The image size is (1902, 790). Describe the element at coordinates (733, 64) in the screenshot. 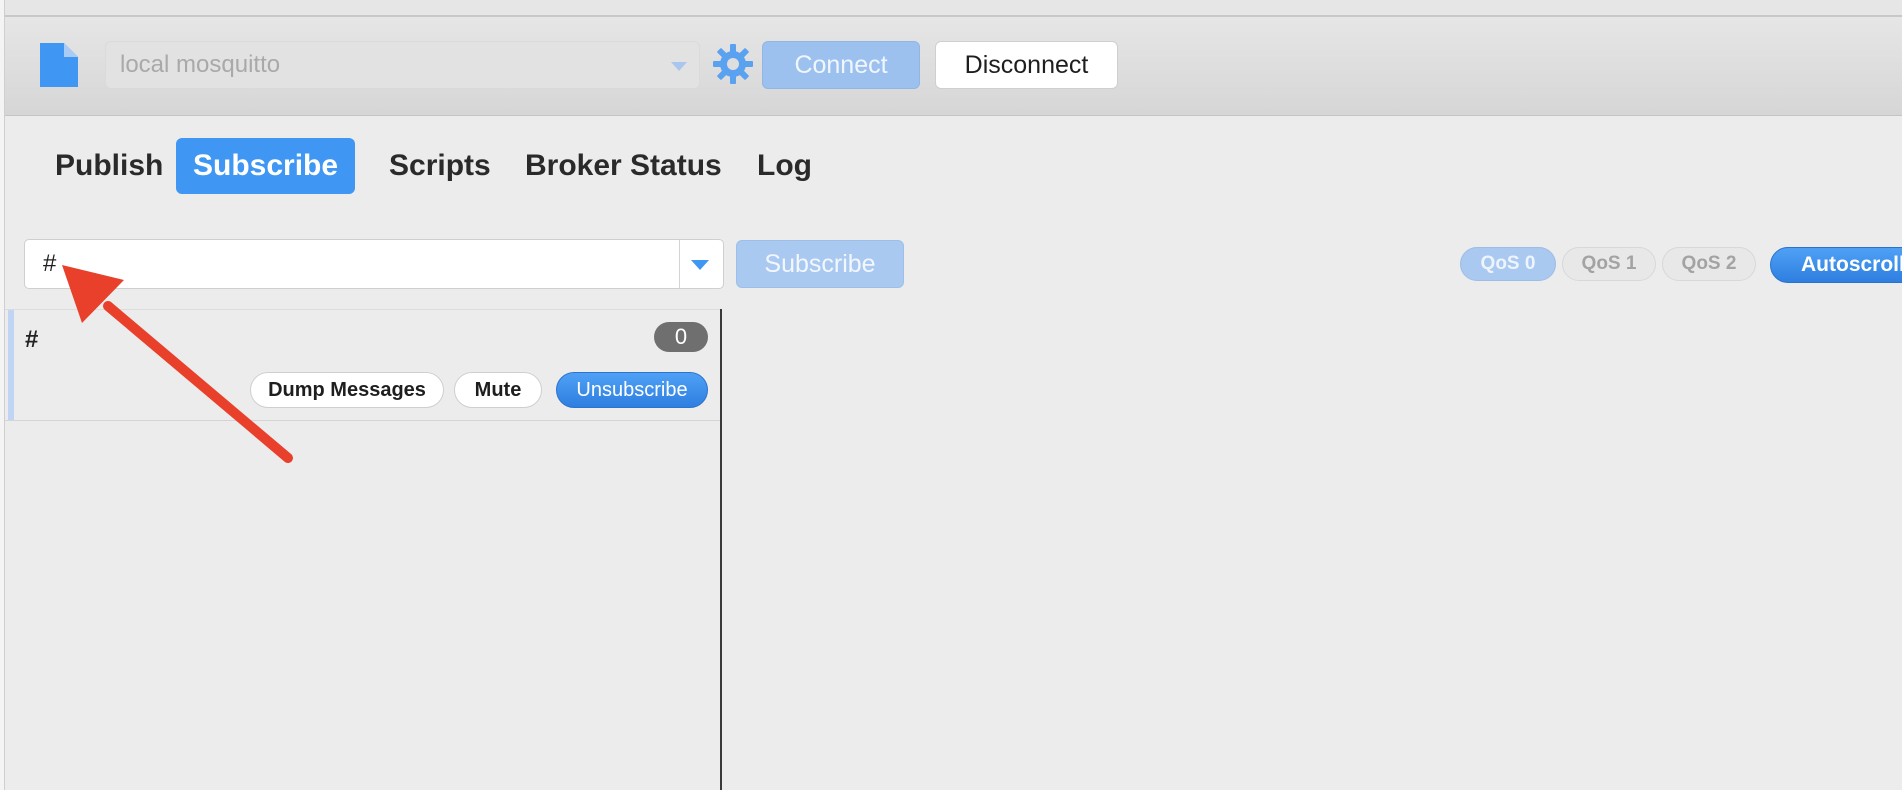

I see `gear-icon` at that location.